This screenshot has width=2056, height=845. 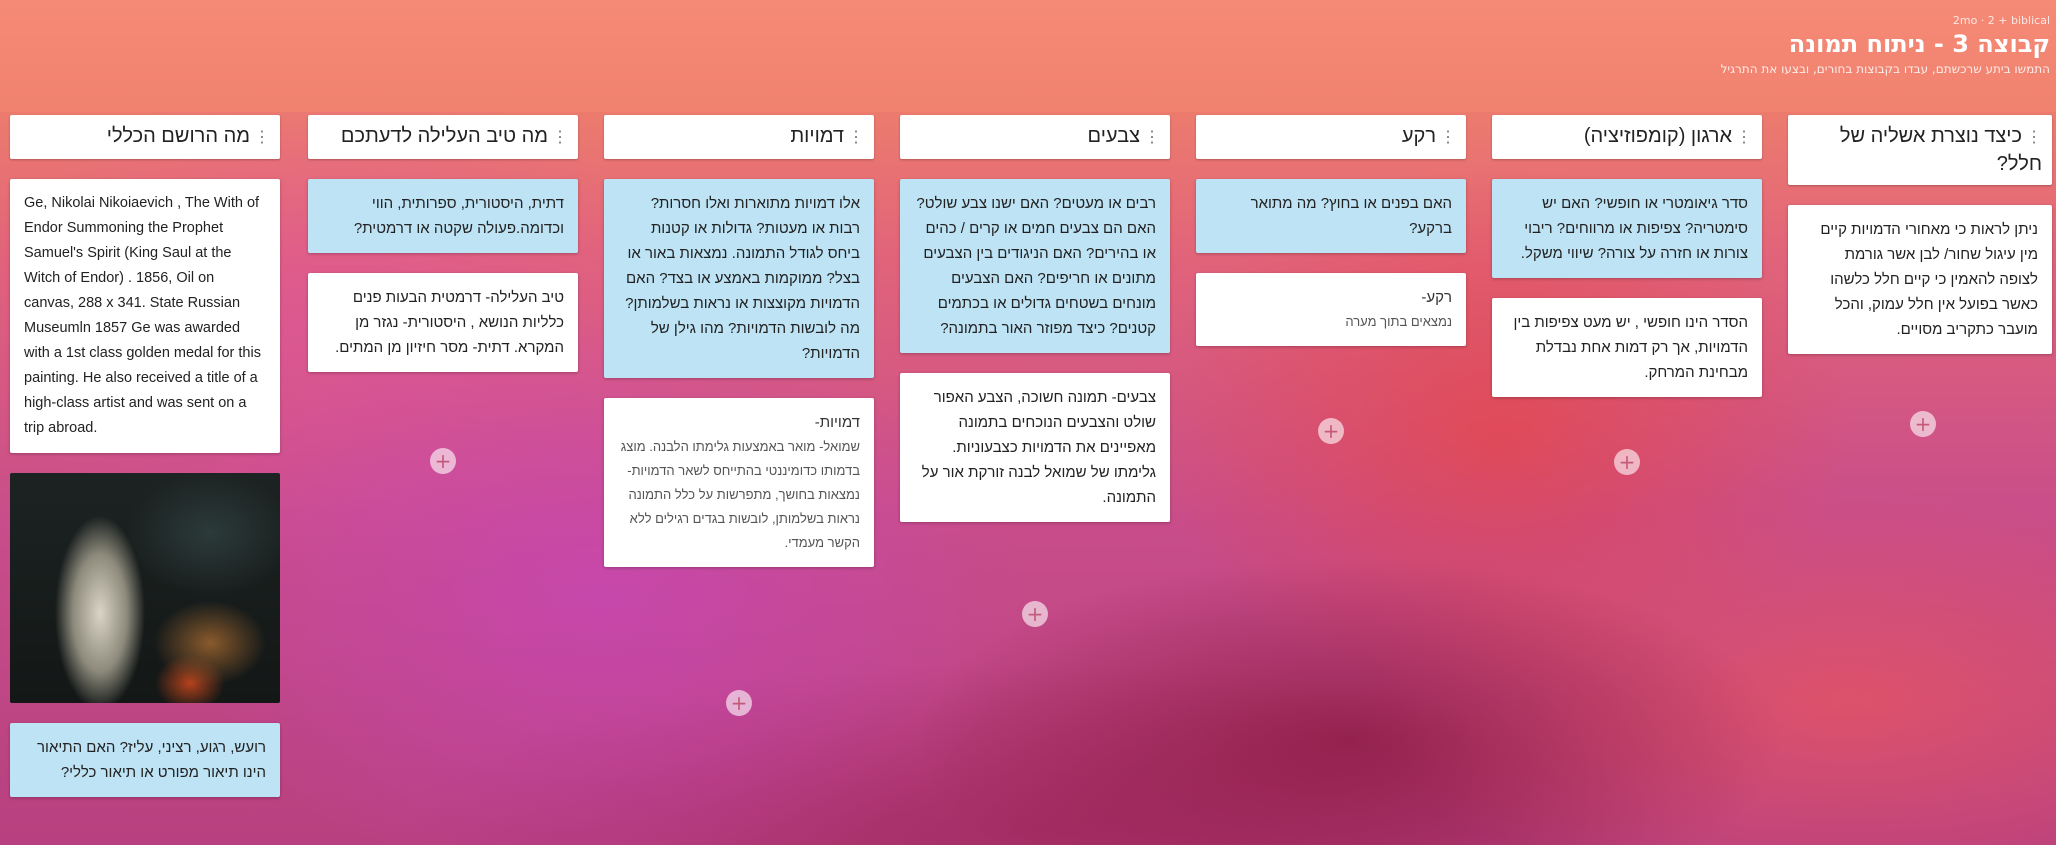 What do you see at coordinates (817, 136) in the screenshot?
I see `column-title: דמויות` at bounding box center [817, 136].